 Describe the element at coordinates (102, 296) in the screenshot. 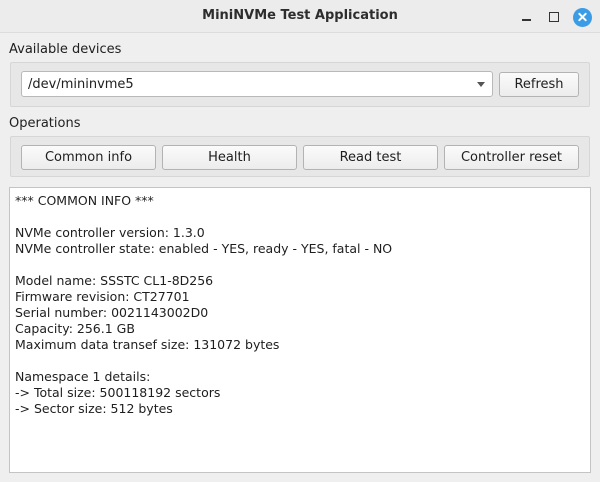

I see `output-line: Firmware revision: CT27701` at that location.